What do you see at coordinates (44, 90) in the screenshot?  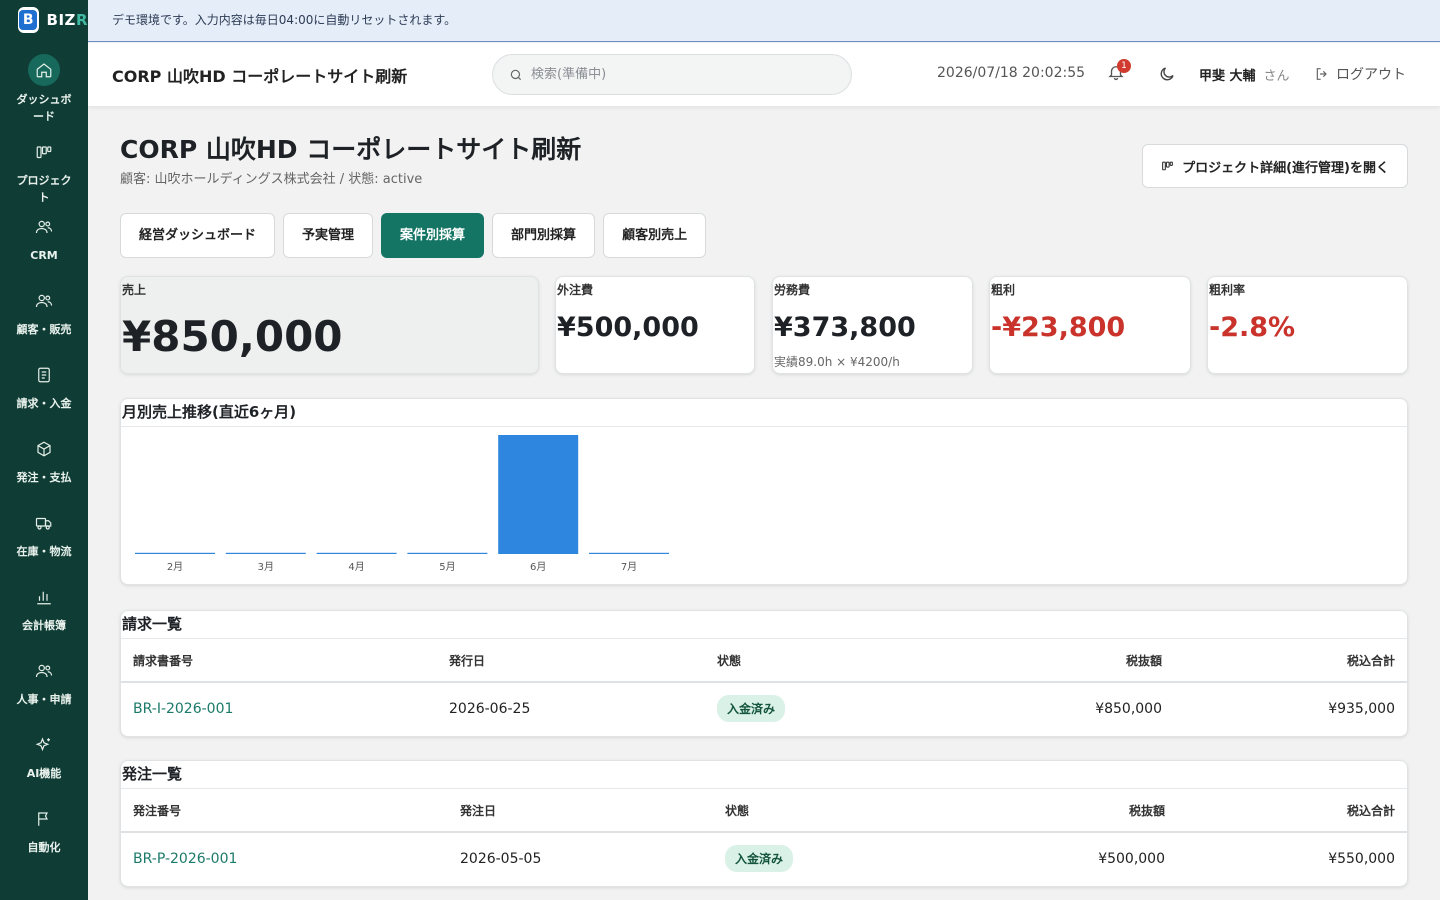 I see `sidebar-item-dashboard: ダッシュボード` at bounding box center [44, 90].